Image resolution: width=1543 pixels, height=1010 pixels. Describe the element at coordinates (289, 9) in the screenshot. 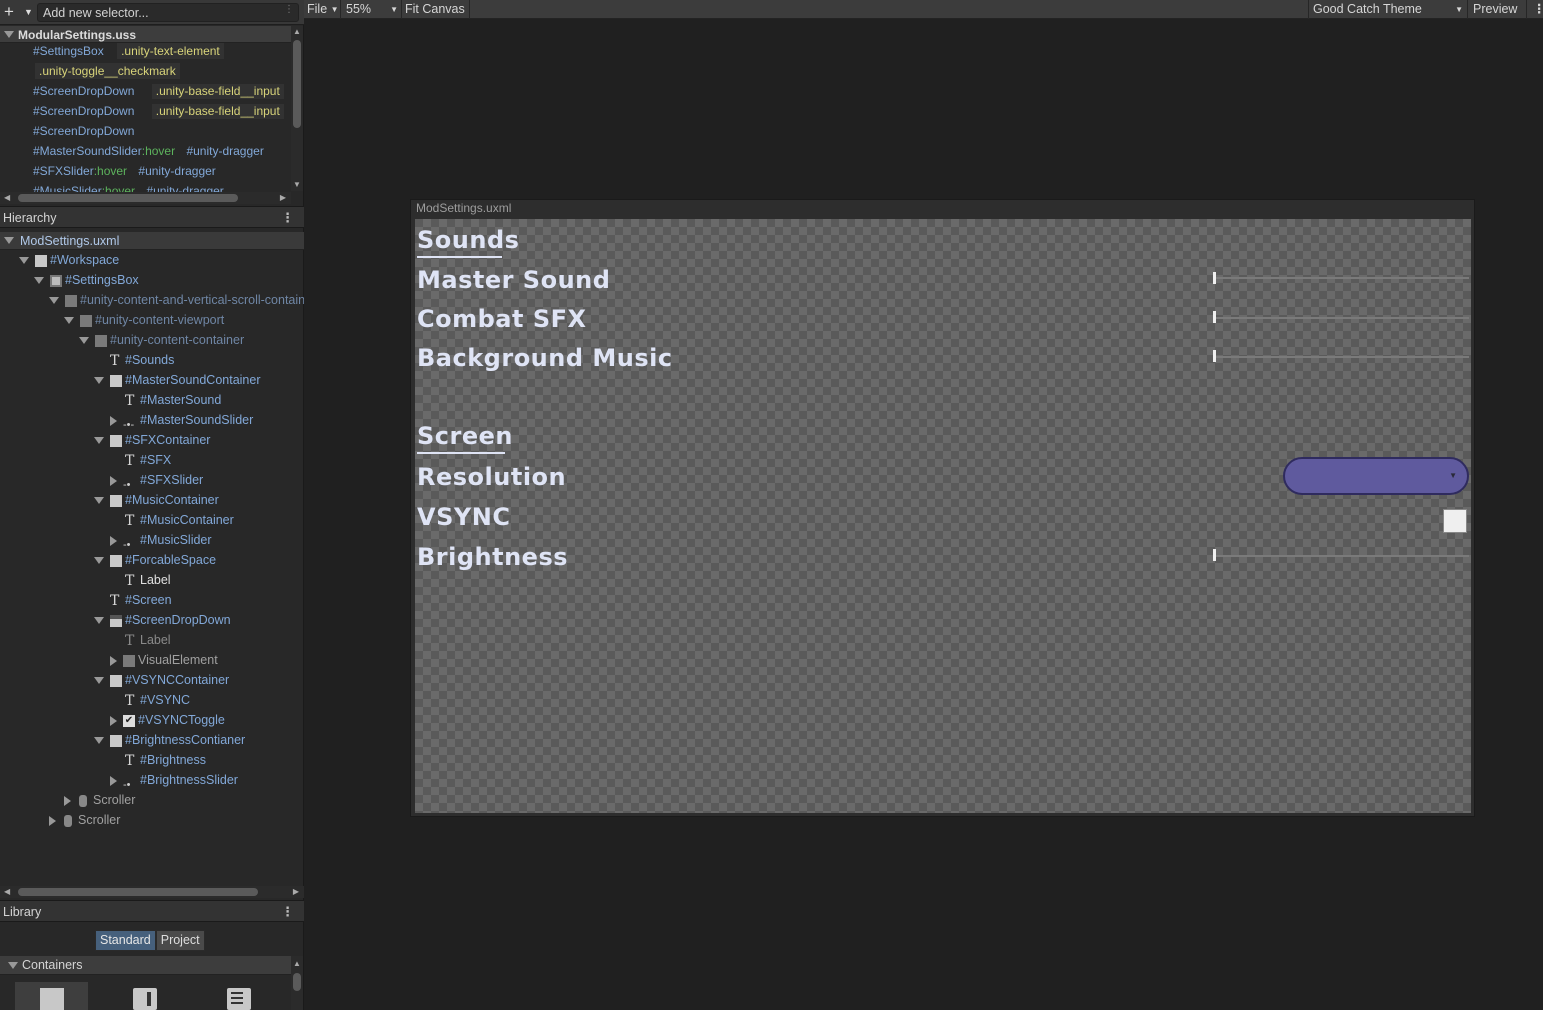

I see `field-options-icon: ⋮` at that location.